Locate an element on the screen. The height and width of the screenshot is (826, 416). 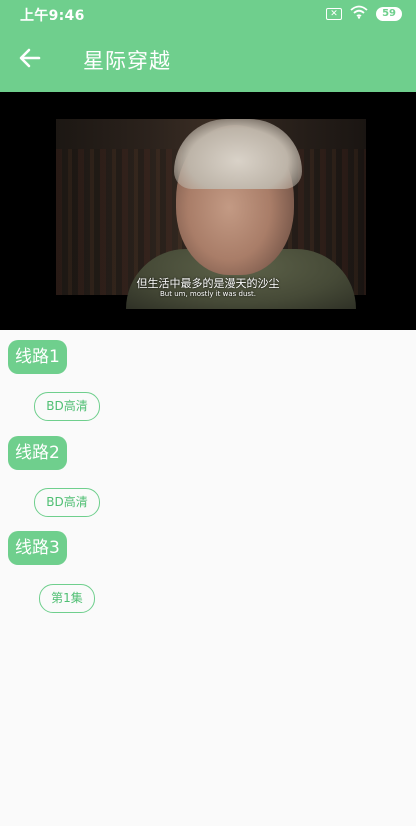
app-bar: 星际穿越 is located at coordinates (208, 60).